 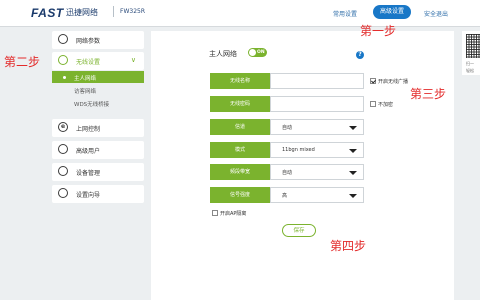 What do you see at coordinates (392, 12) in the screenshot?
I see `nav-advanced-settings: 高级设置` at bounding box center [392, 12].